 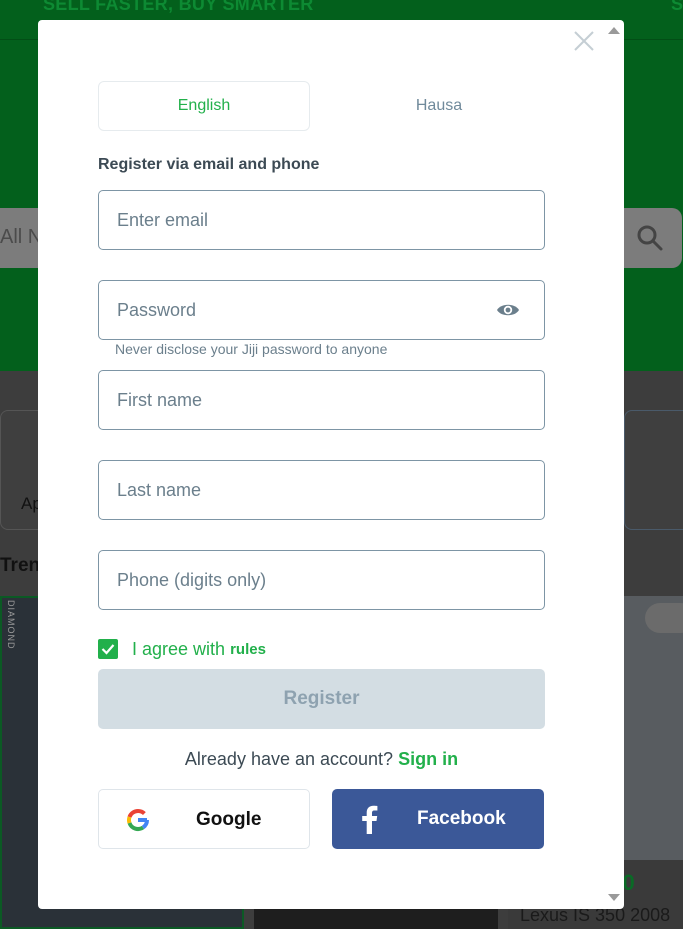 What do you see at coordinates (209, 164) in the screenshot?
I see `section-title: Register via email and phone` at bounding box center [209, 164].